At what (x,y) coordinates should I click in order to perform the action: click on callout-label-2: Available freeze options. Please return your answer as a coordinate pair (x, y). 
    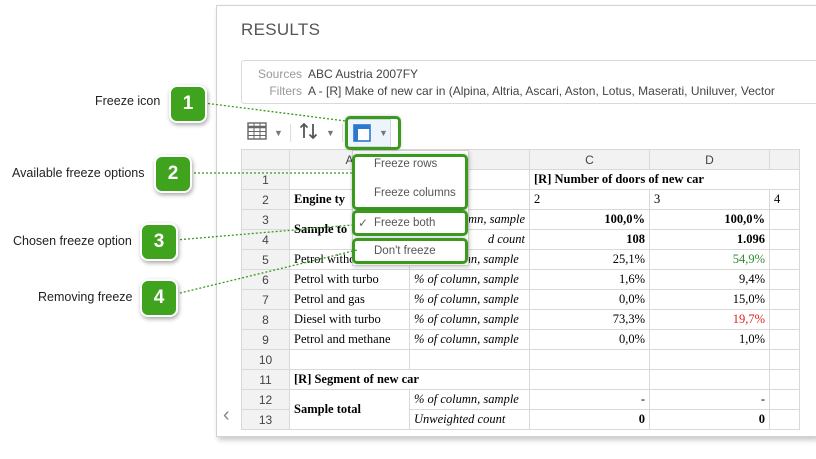
    Looking at the image, I should click on (78, 173).